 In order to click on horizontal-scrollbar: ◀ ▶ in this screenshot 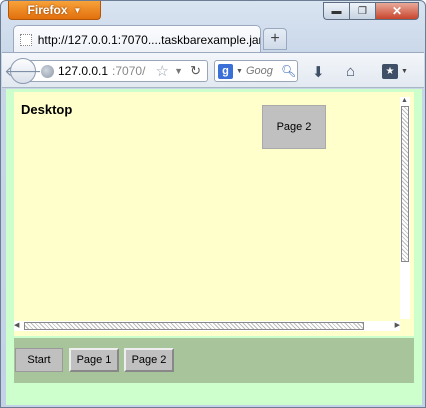, I will do `click(207, 326)`.